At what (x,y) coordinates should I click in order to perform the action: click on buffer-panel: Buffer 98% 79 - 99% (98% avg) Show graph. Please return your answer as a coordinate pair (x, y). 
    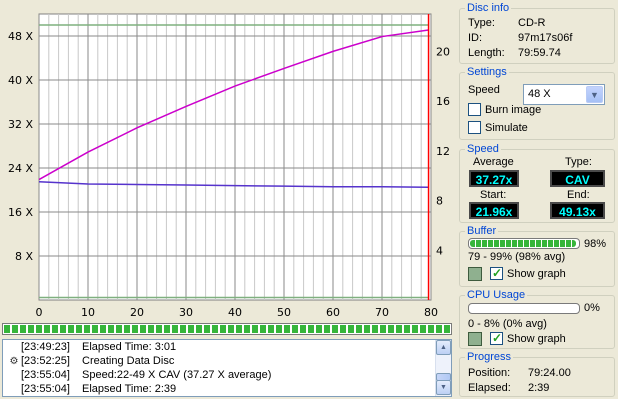
    Looking at the image, I should click on (537, 255).